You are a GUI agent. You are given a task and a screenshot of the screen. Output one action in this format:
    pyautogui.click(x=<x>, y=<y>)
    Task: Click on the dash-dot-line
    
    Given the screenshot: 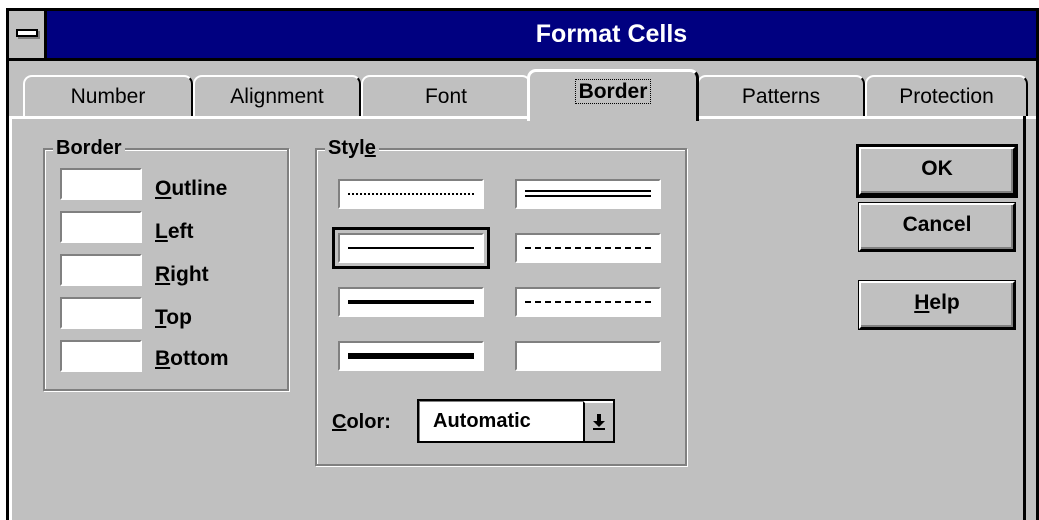 What is the action you would take?
    pyautogui.click(x=588, y=302)
    